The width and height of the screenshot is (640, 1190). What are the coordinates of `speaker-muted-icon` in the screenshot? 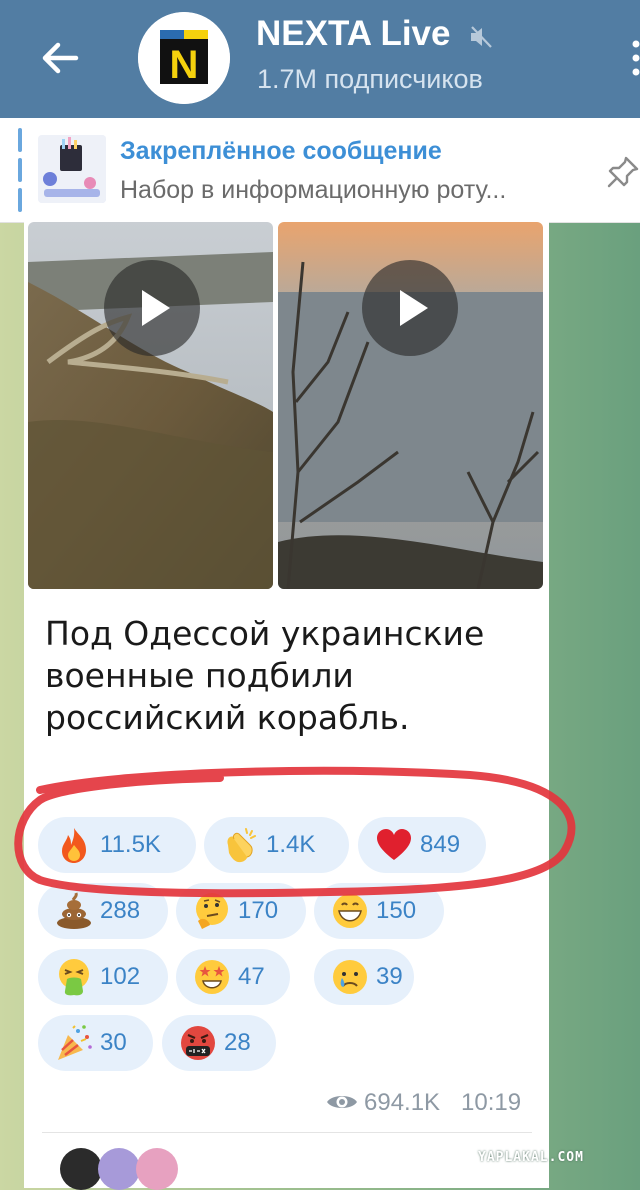 It's located at (481, 37).